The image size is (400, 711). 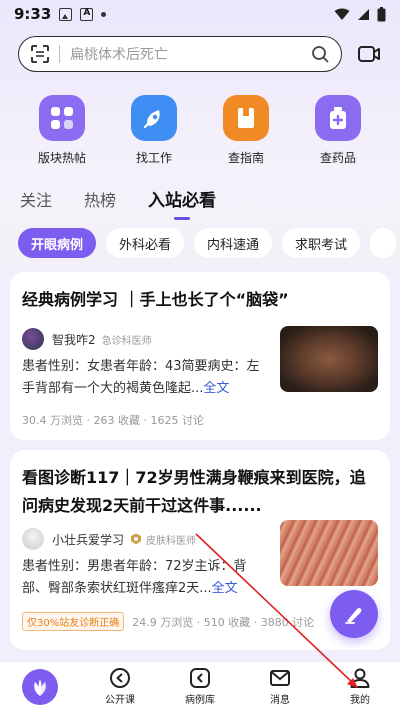 What do you see at coordinates (200, 14) in the screenshot?
I see `status-bar: 9:33 A` at bounding box center [200, 14].